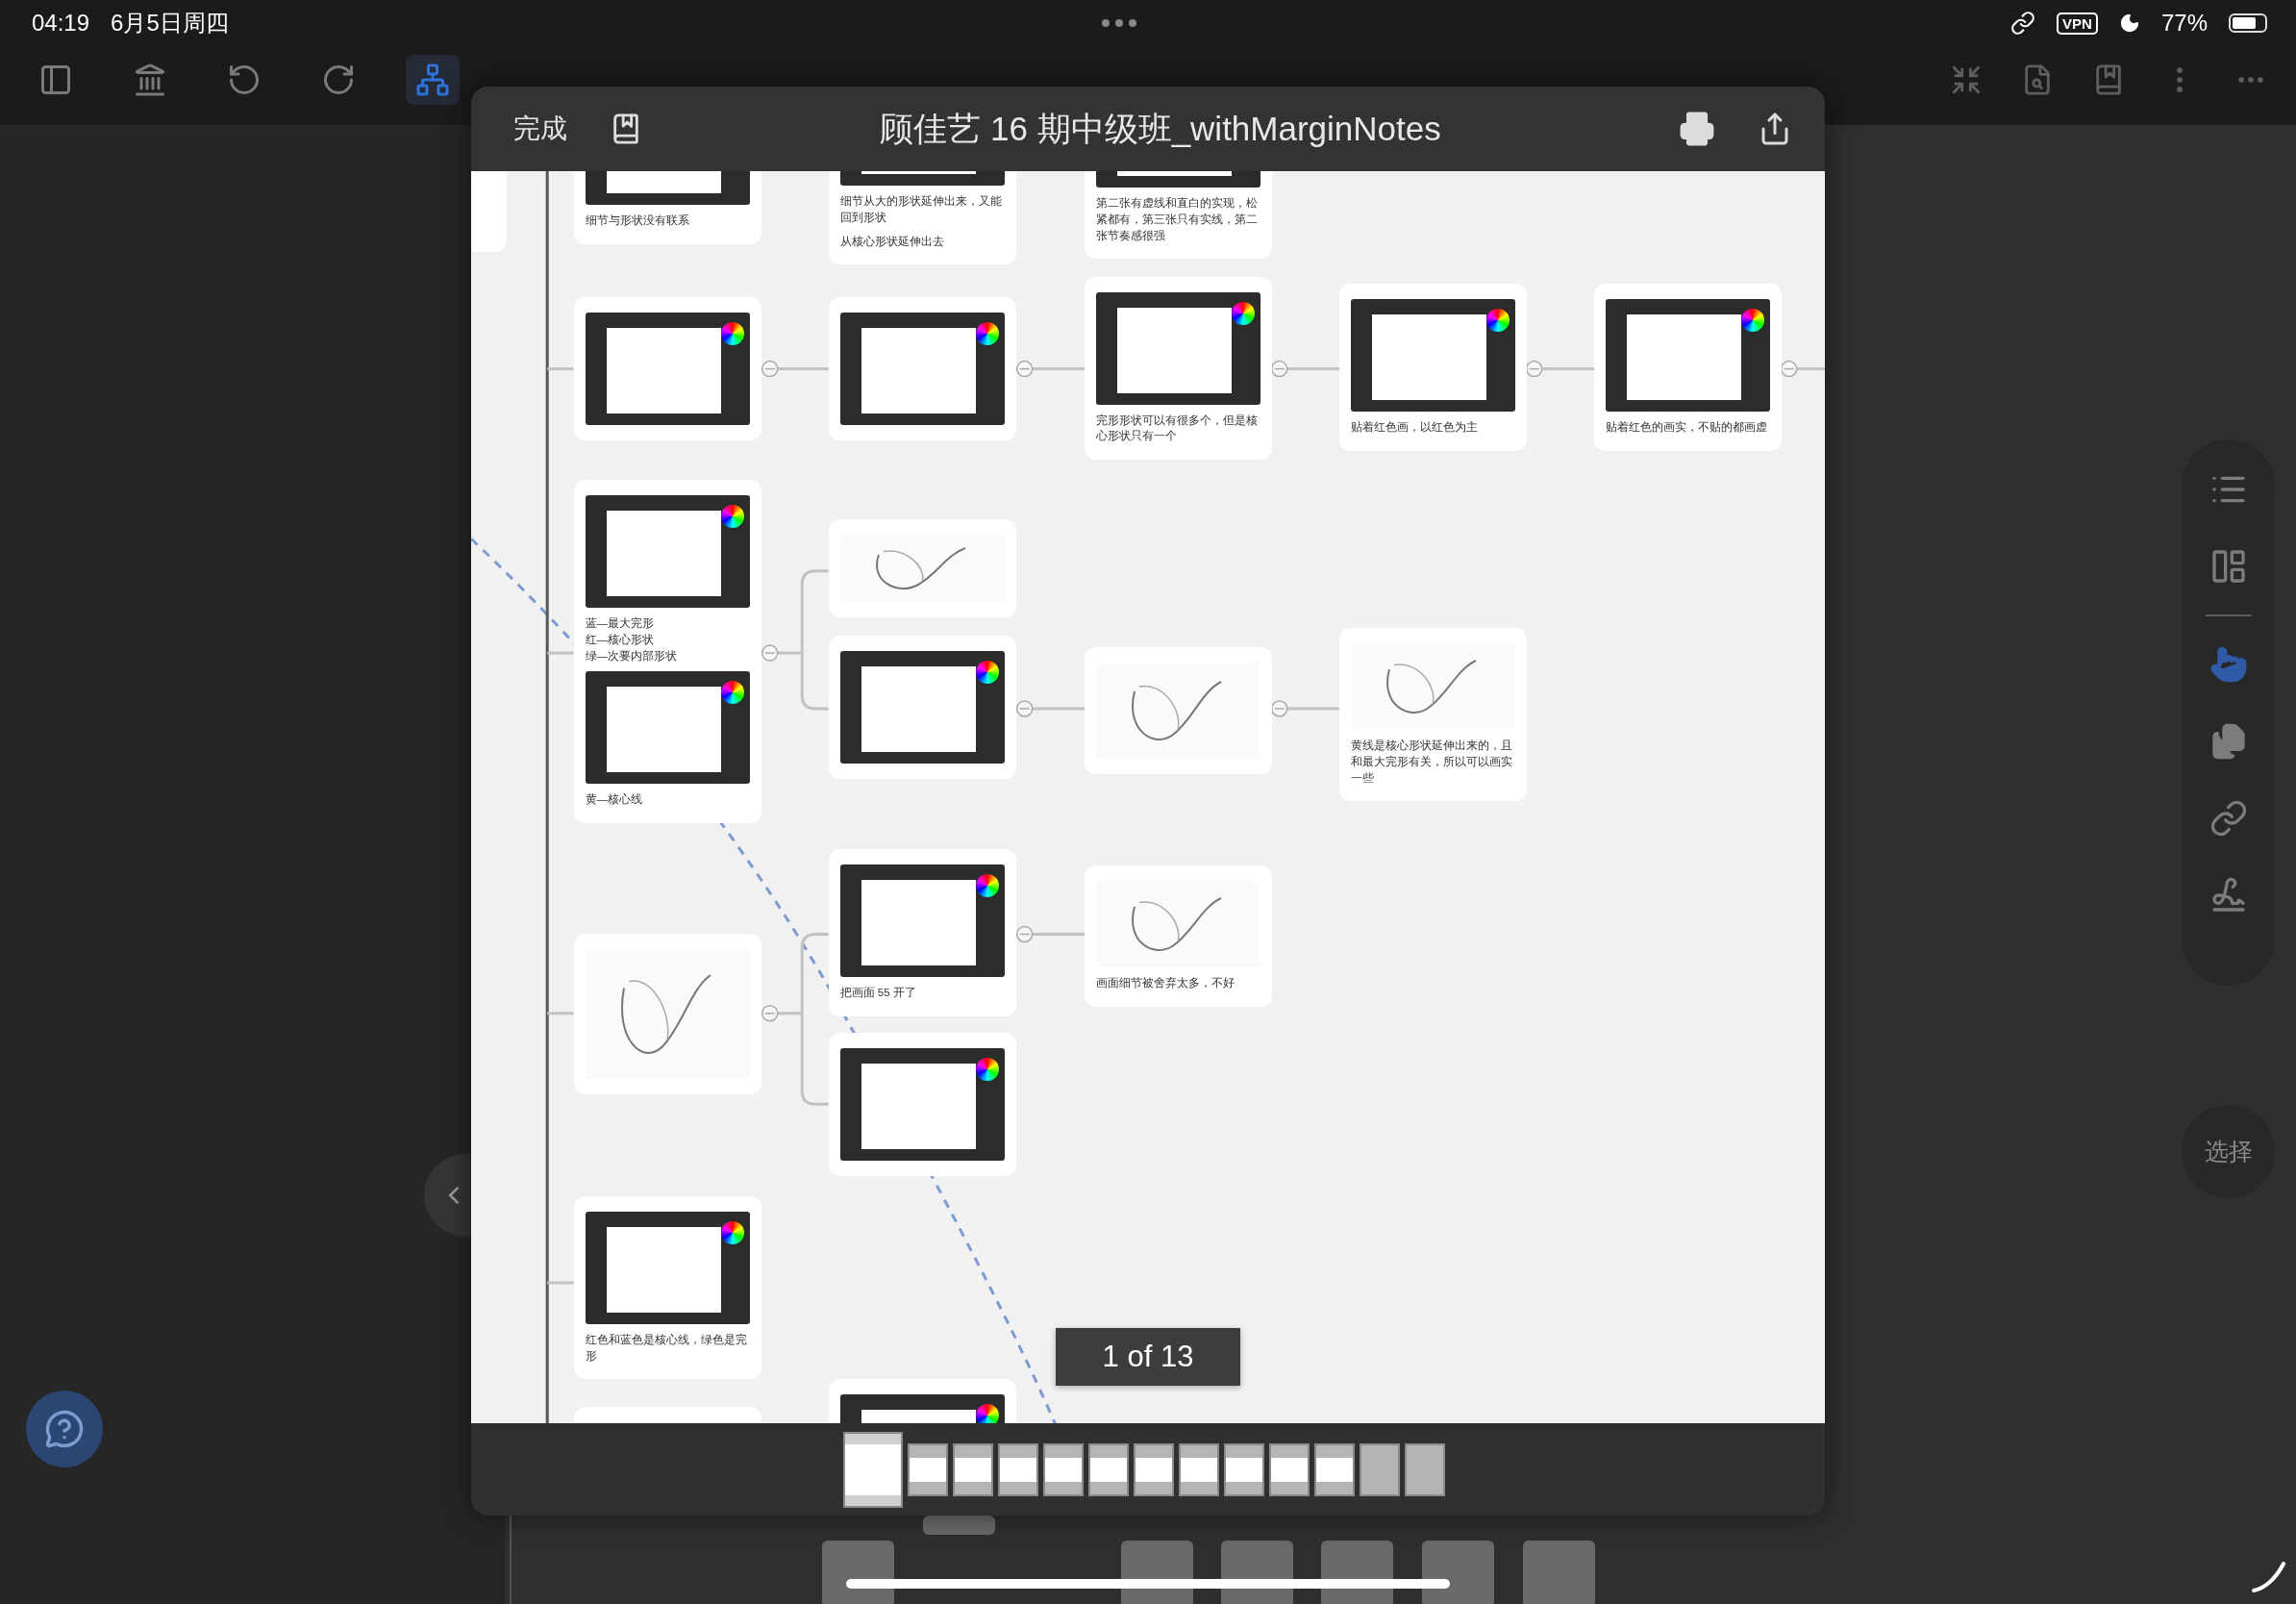 The width and height of the screenshot is (2296, 1604). What do you see at coordinates (1179, 368) in the screenshot?
I see `mindmap-node: 完形形状可以有很多个，但是核心形状只有一个` at bounding box center [1179, 368].